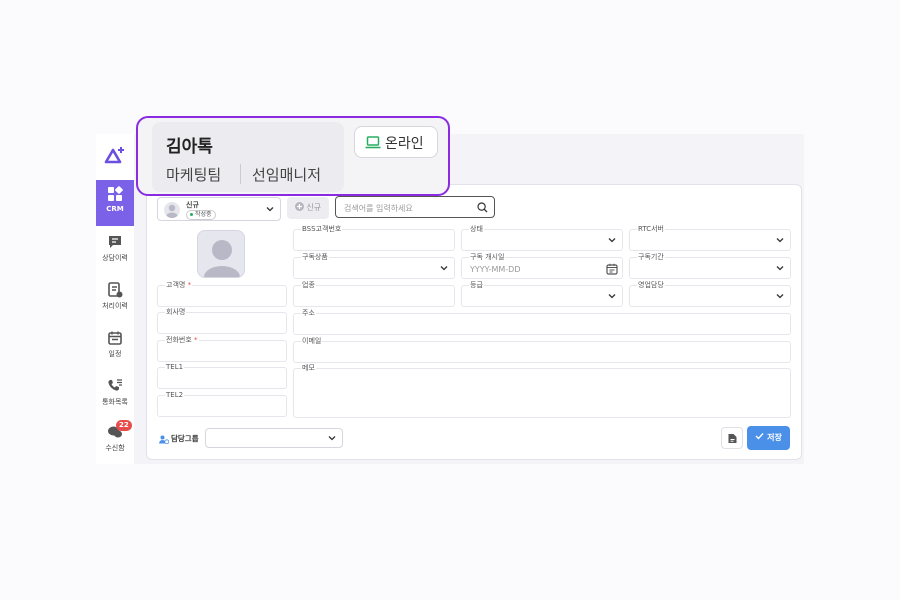  What do you see at coordinates (115, 448) in the screenshot?
I see `sidebar-item-label: 수신함` at bounding box center [115, 448].